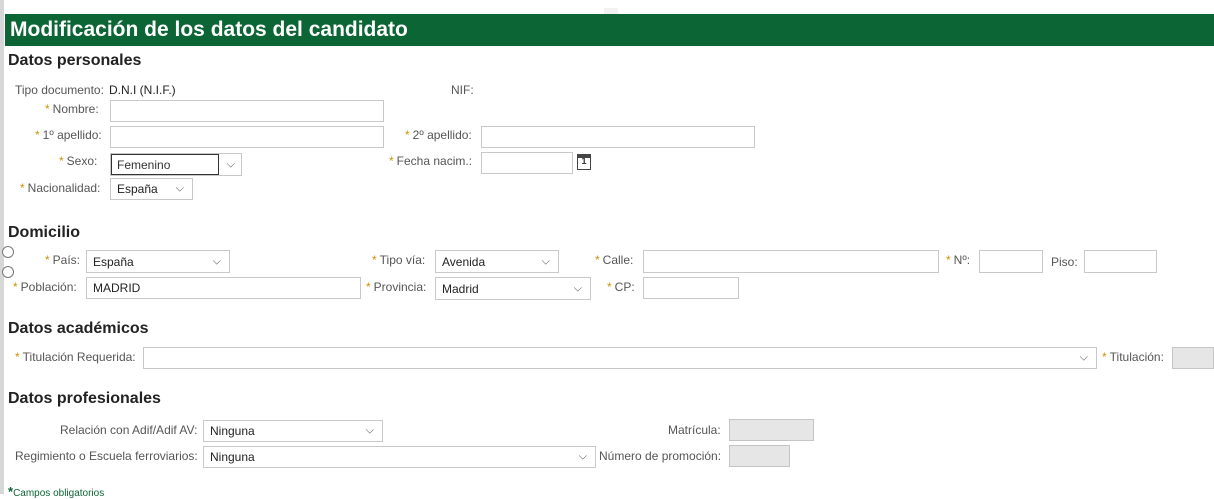  Describe the element at coordinates (1064, 262) in the screenshot. I see `piso-label: Piso:` at that location.